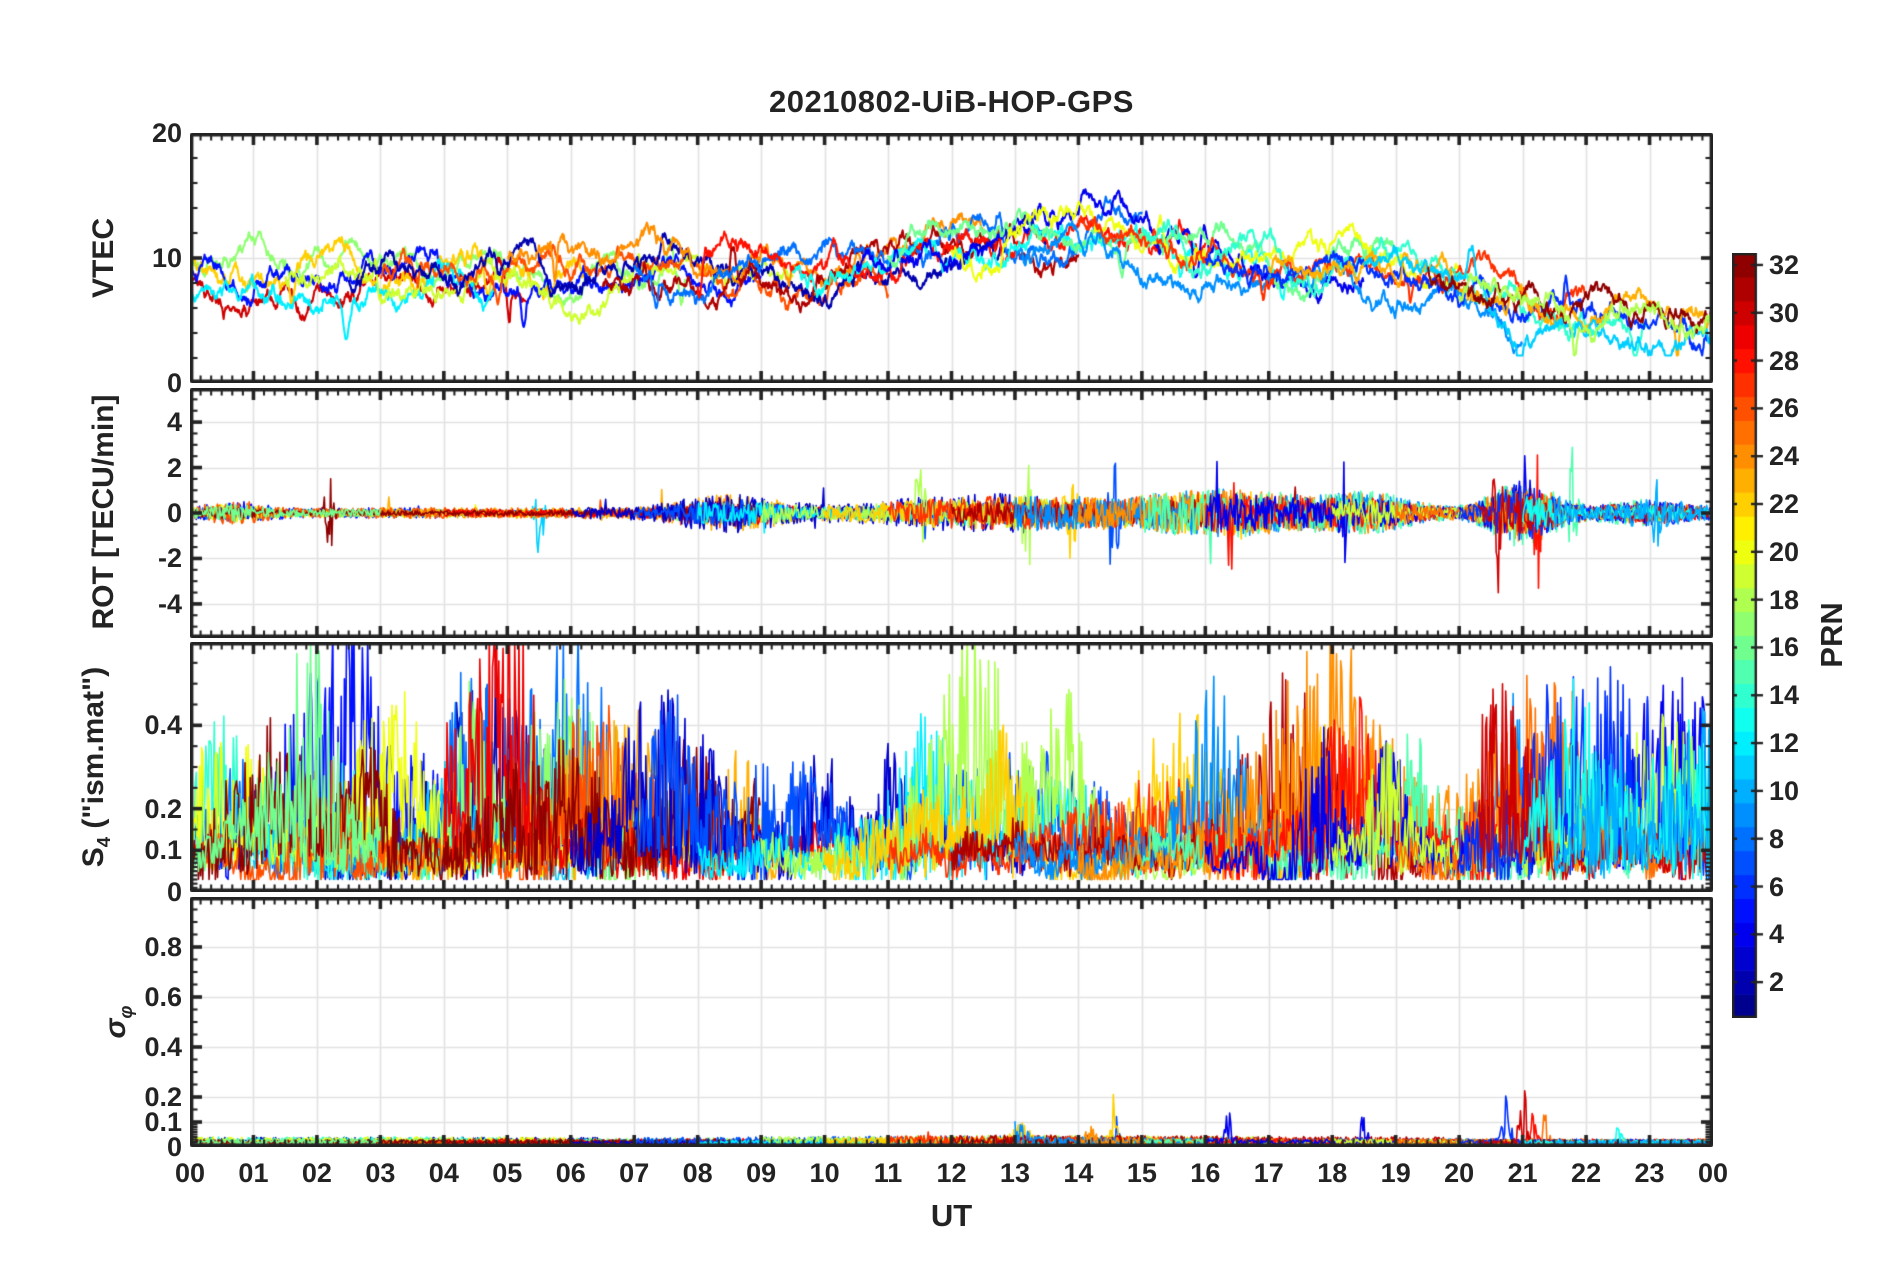 Image resolution: width=1902 pixels, height=1272 pixels. I want to click on y-tick-label: 10, so click(166, 258).